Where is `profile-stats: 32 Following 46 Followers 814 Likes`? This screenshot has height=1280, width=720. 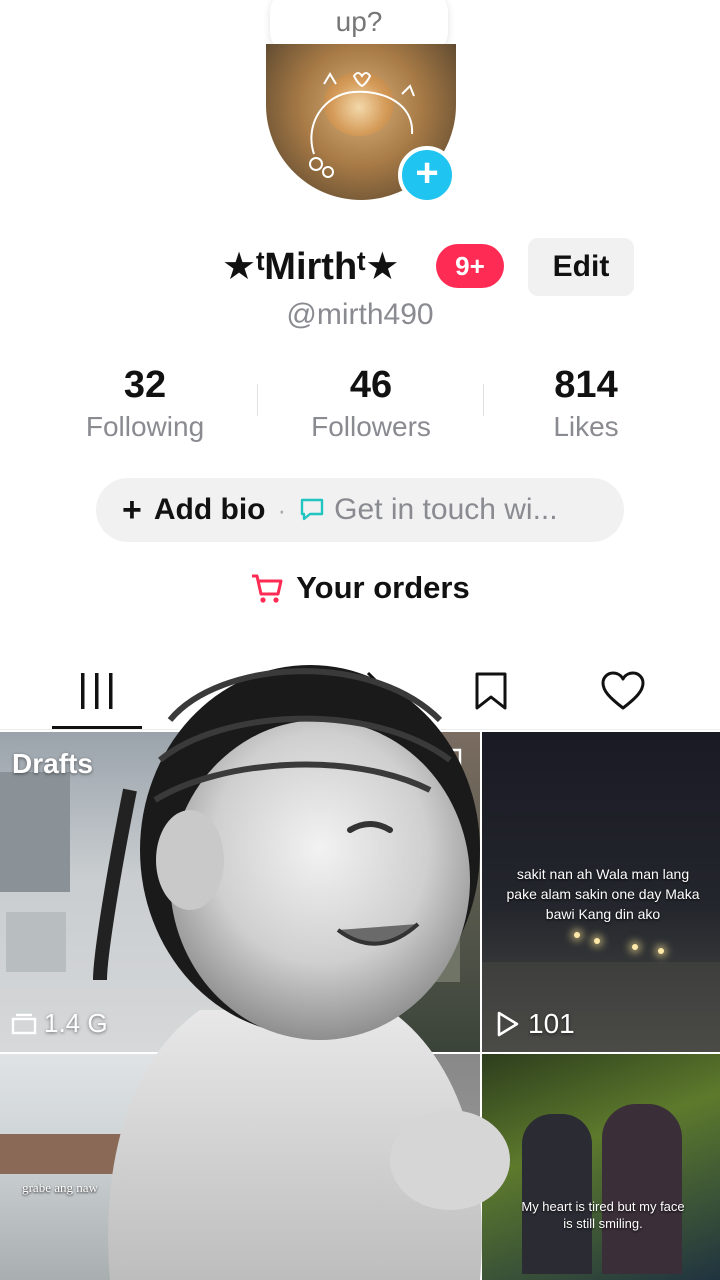 profile-stats: 32 Following 46 Followers 814 Likes is located at coordinates (360, 409).